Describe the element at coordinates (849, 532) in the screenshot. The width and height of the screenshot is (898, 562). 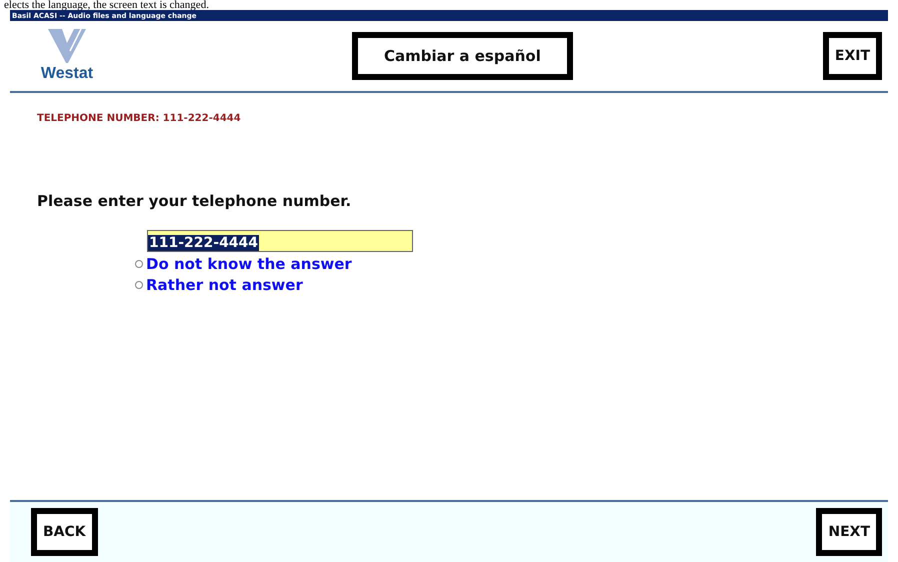
I see `next-button: NEXT` at that location.